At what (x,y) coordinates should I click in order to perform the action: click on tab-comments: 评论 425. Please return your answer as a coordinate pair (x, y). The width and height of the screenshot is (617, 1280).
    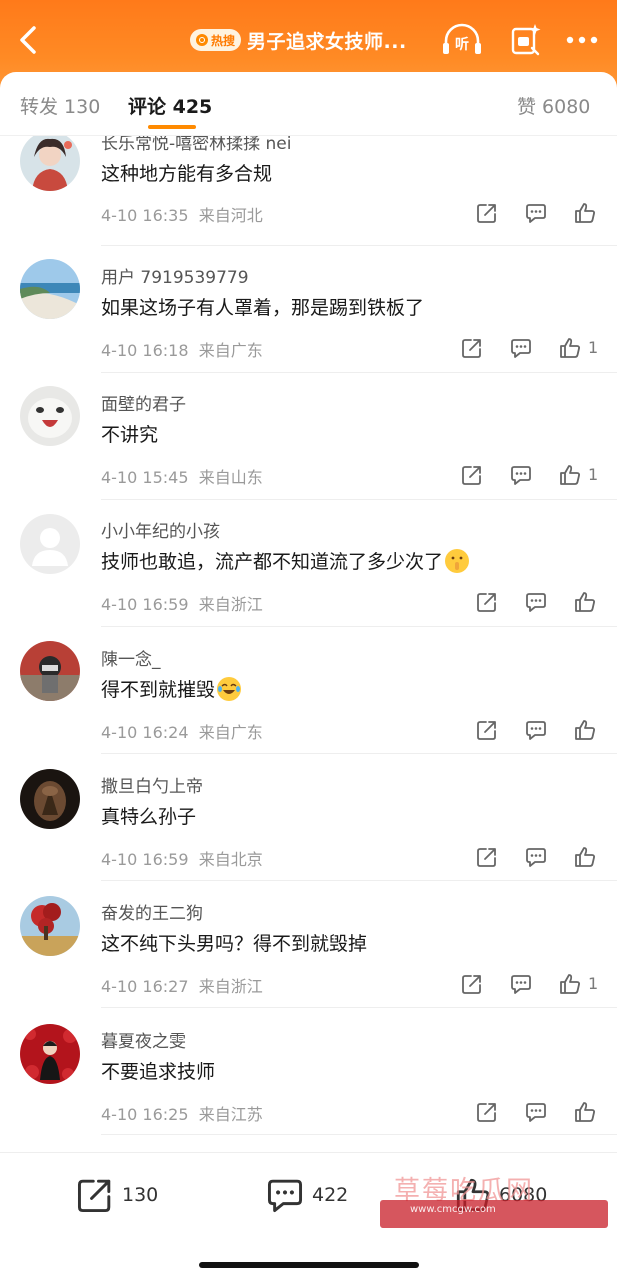
    Looking at the image, I should click on (170, 105).